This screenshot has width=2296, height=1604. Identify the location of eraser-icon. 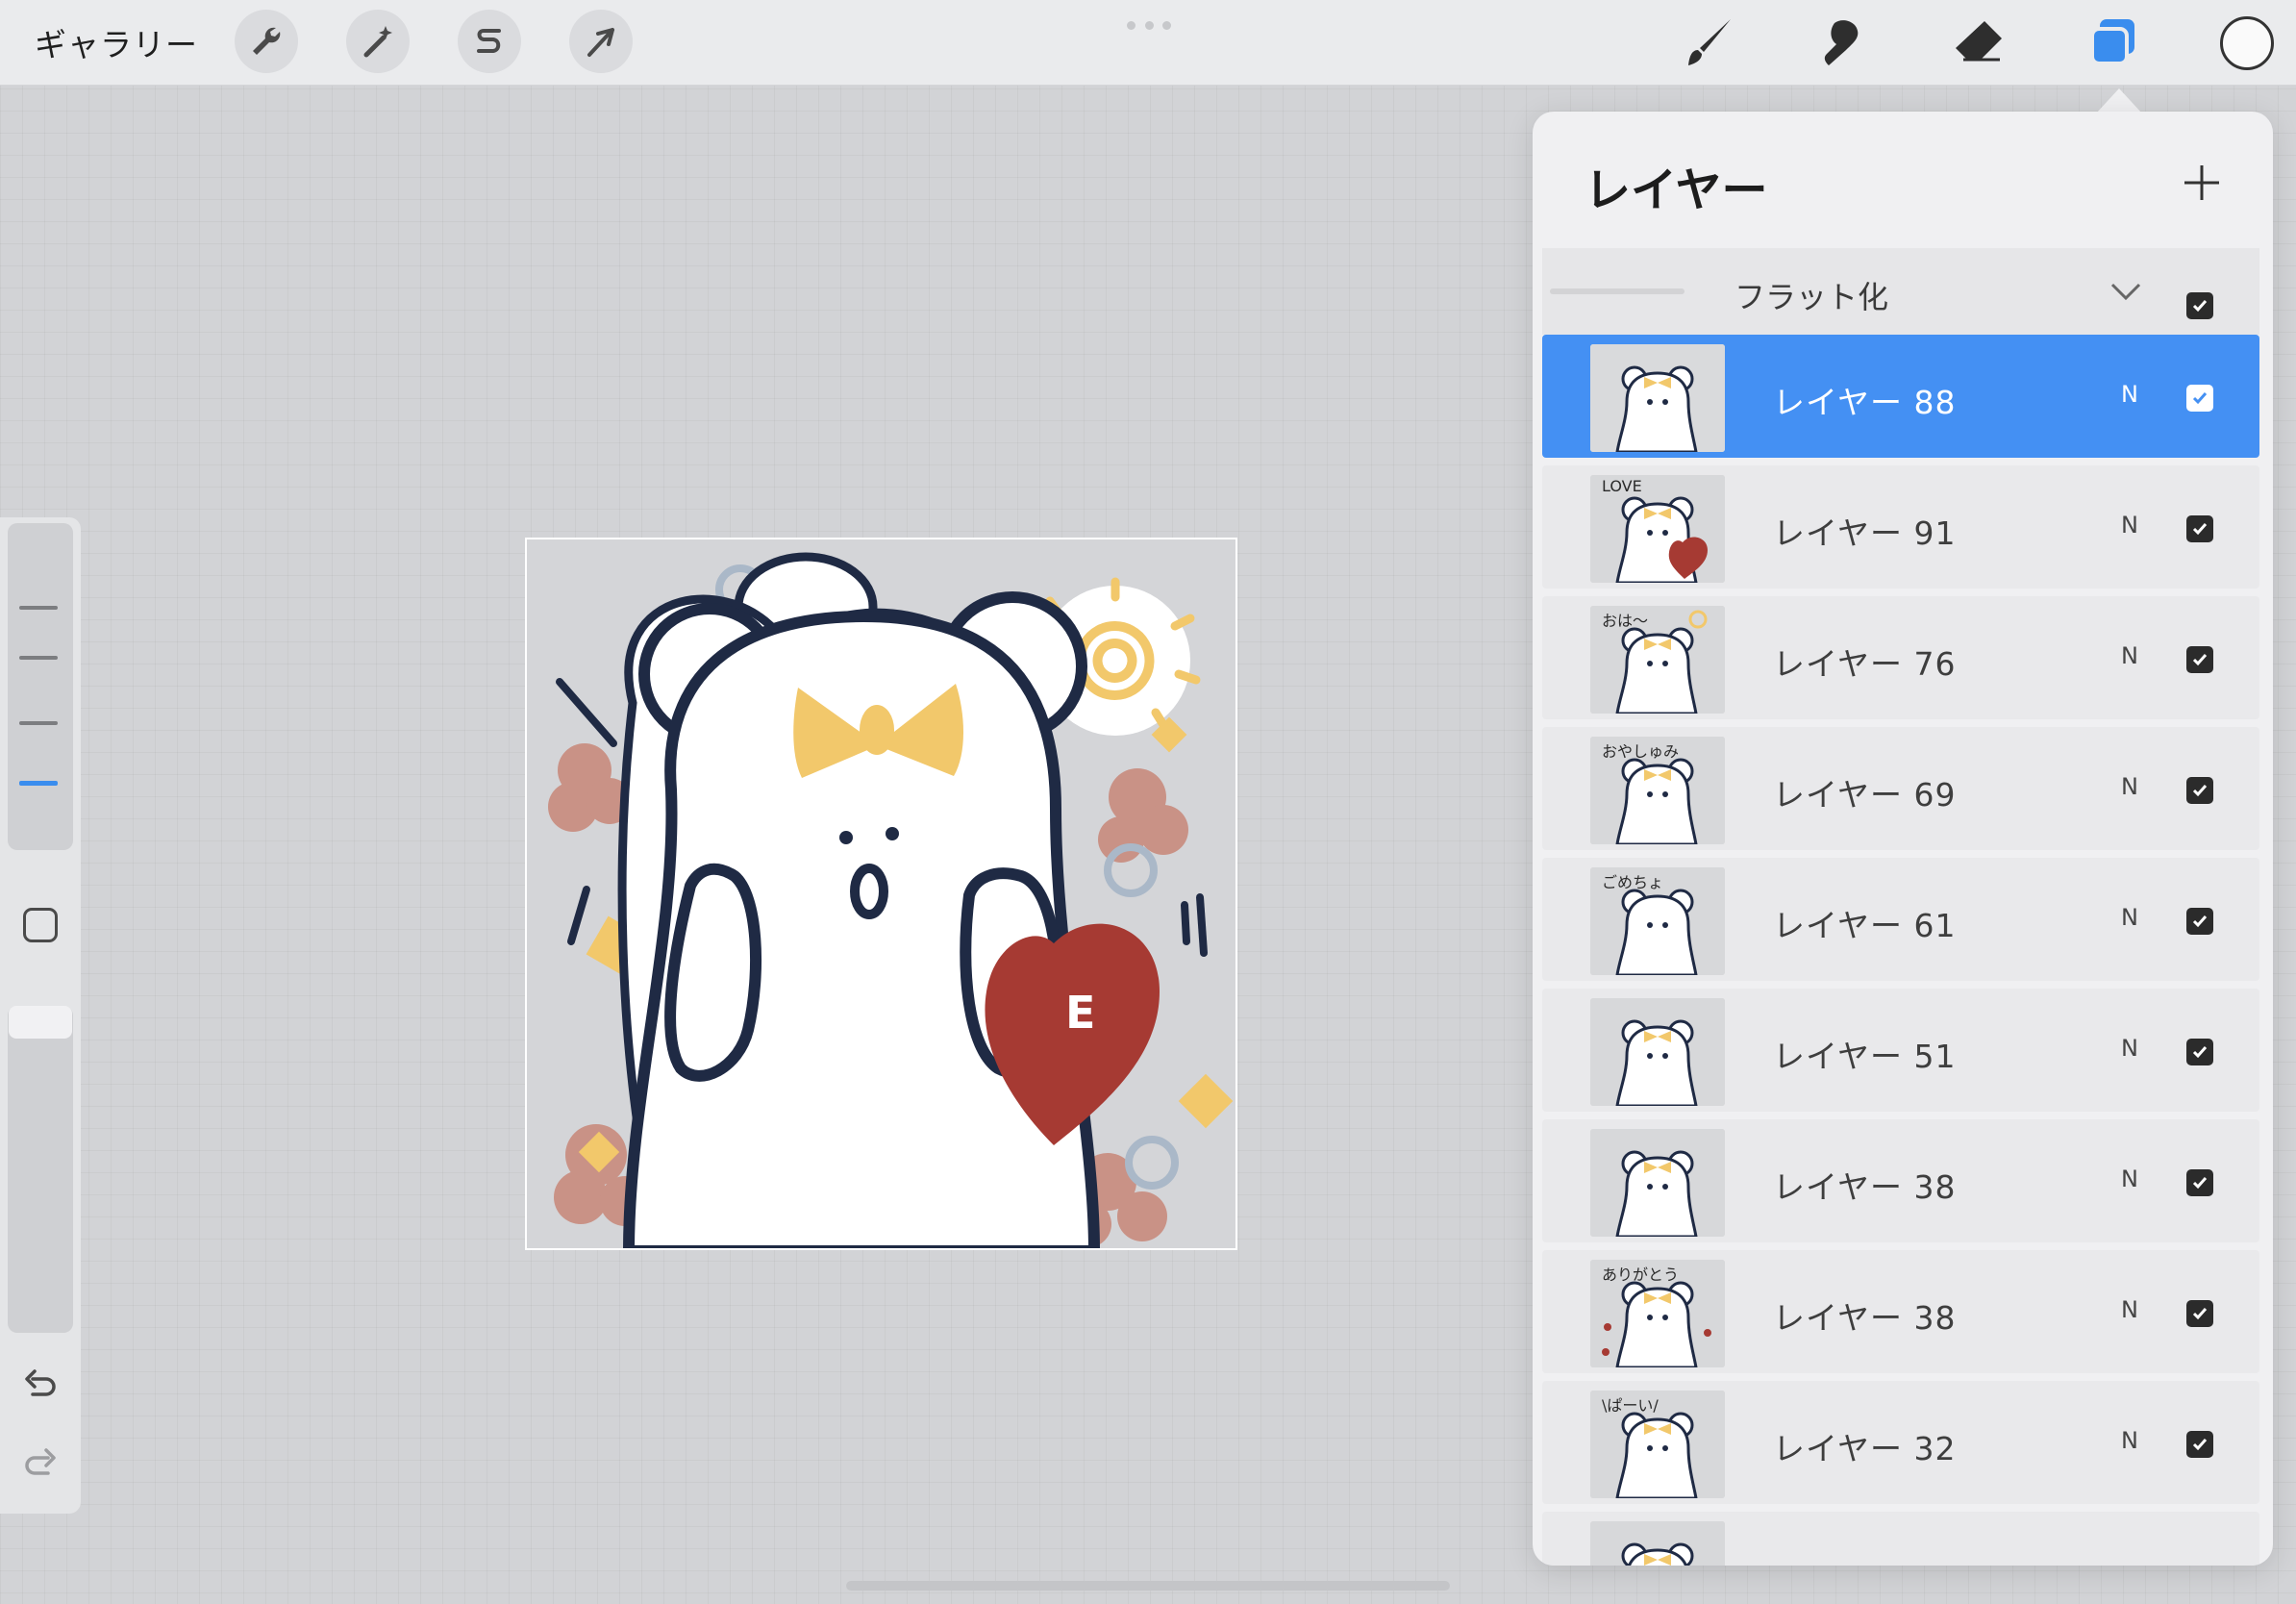
(1979, 42).